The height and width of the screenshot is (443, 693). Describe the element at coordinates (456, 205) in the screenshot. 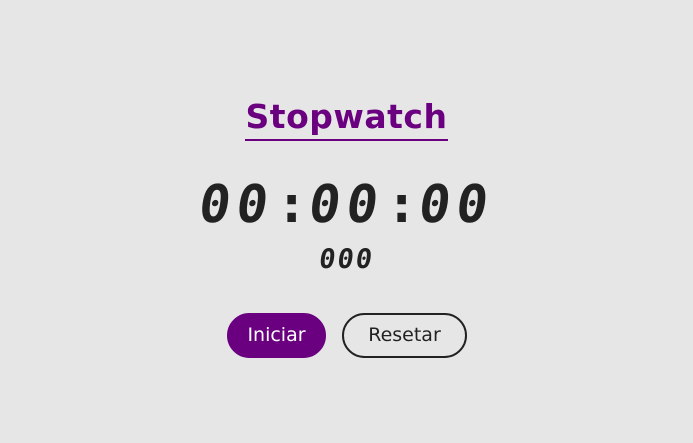

I see `timer-seconds: 00` at that location.